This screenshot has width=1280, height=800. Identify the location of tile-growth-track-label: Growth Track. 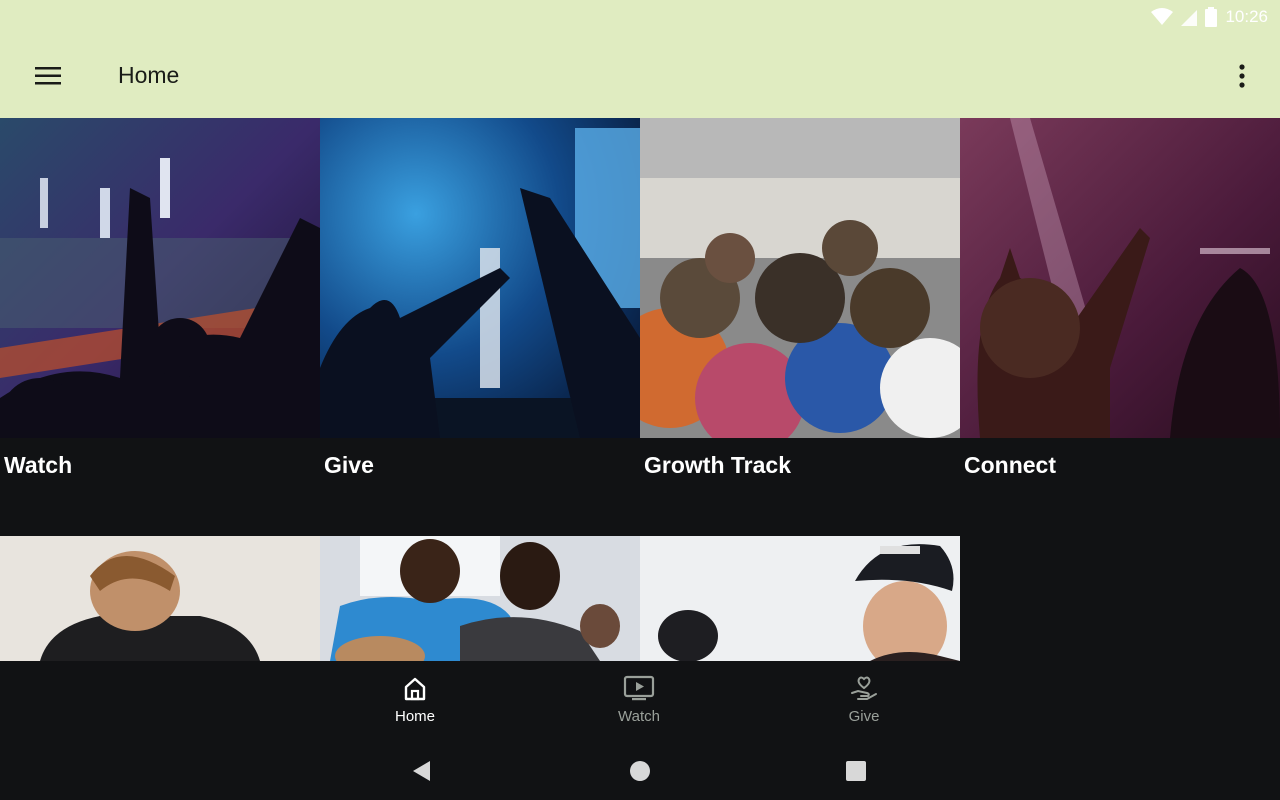
(717, 465).